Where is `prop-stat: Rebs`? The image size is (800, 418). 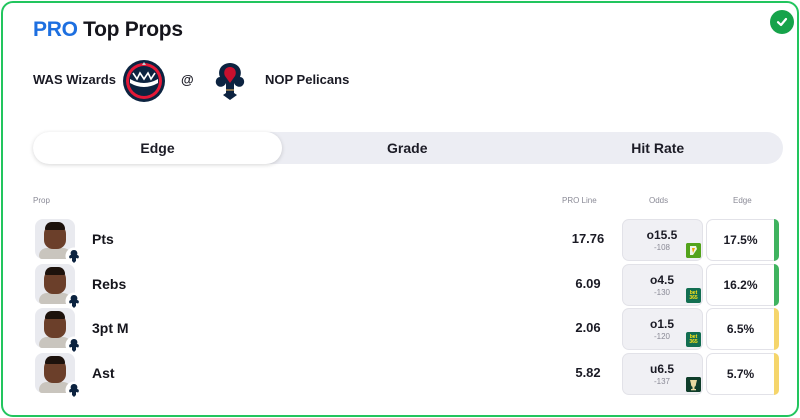 prop-stat: Rebs is located at coordinates (109, 284).